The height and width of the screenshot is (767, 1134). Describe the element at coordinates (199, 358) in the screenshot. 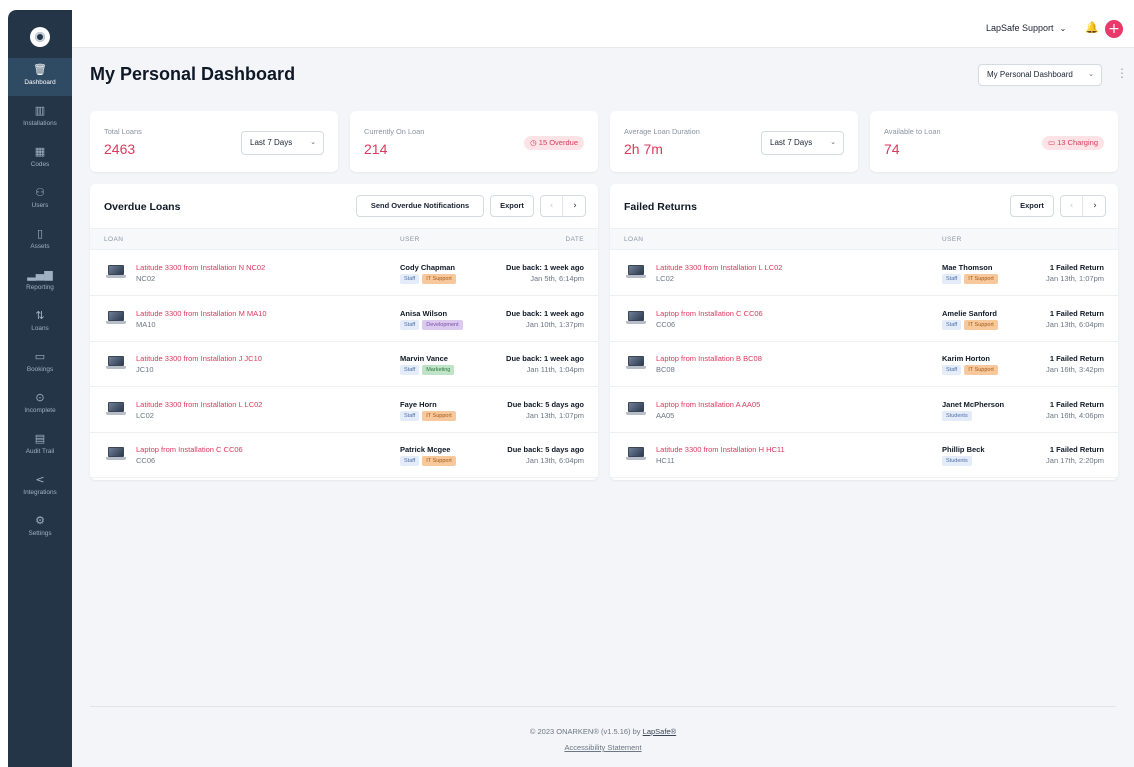

I see `loan-title-link: Latitude 3300 from Installation J JC10` at that location.